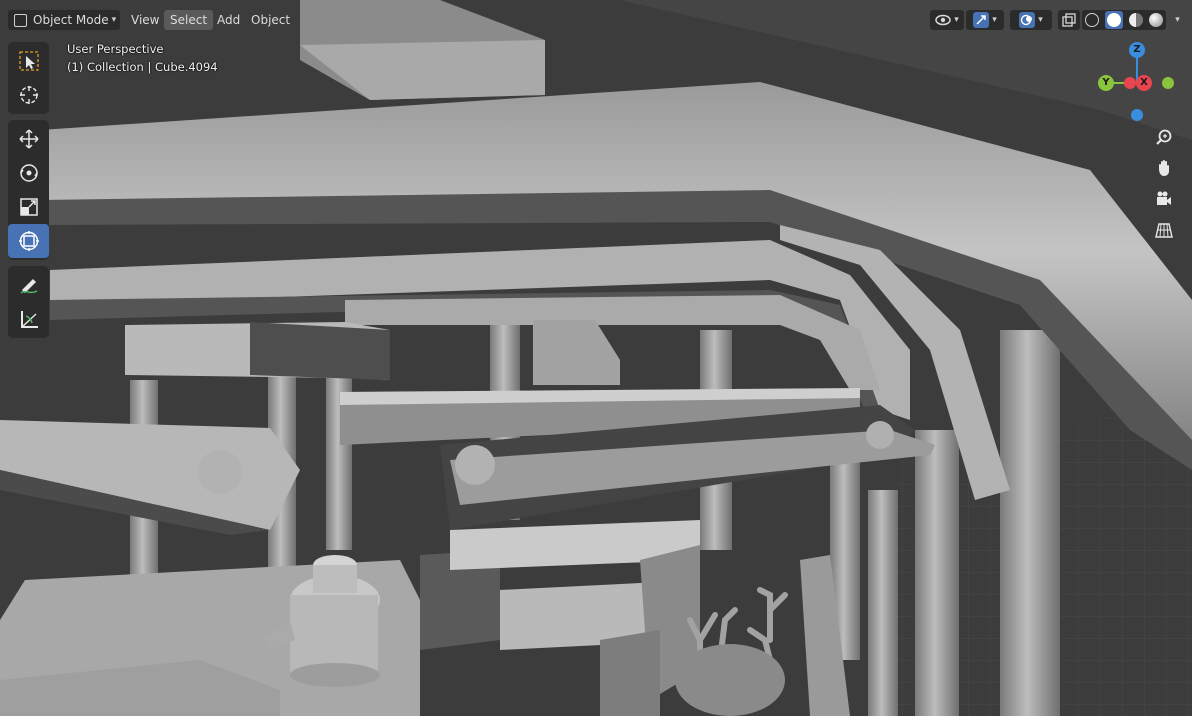 The height and width of the screenshot is (716, 1192). I want to click on zoom-button, so click(1164, 137).